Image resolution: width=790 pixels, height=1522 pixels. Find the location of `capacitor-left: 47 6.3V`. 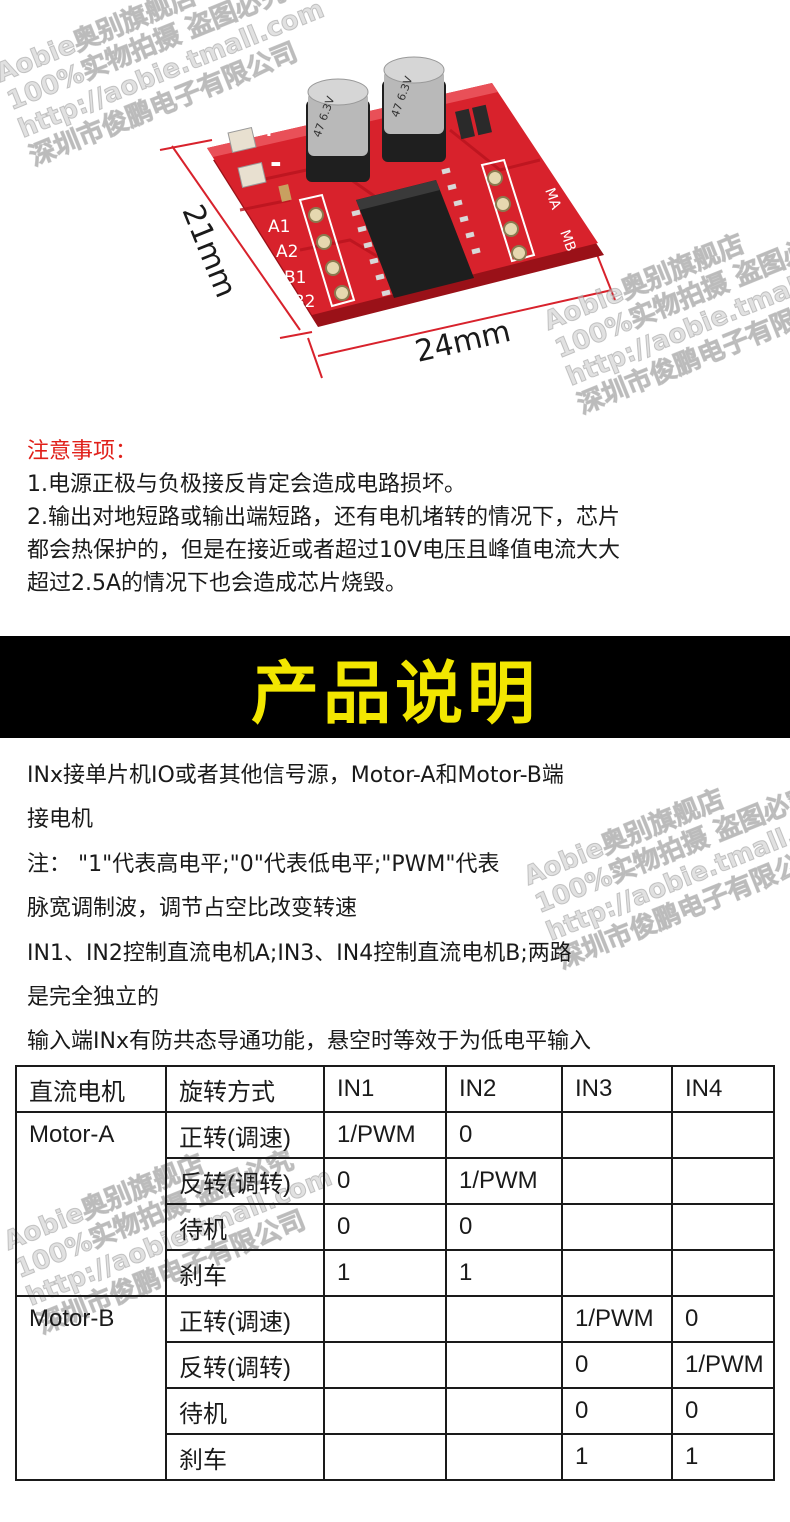

capacitor-left: 47 6.3V is located at coordinates (338, 130).